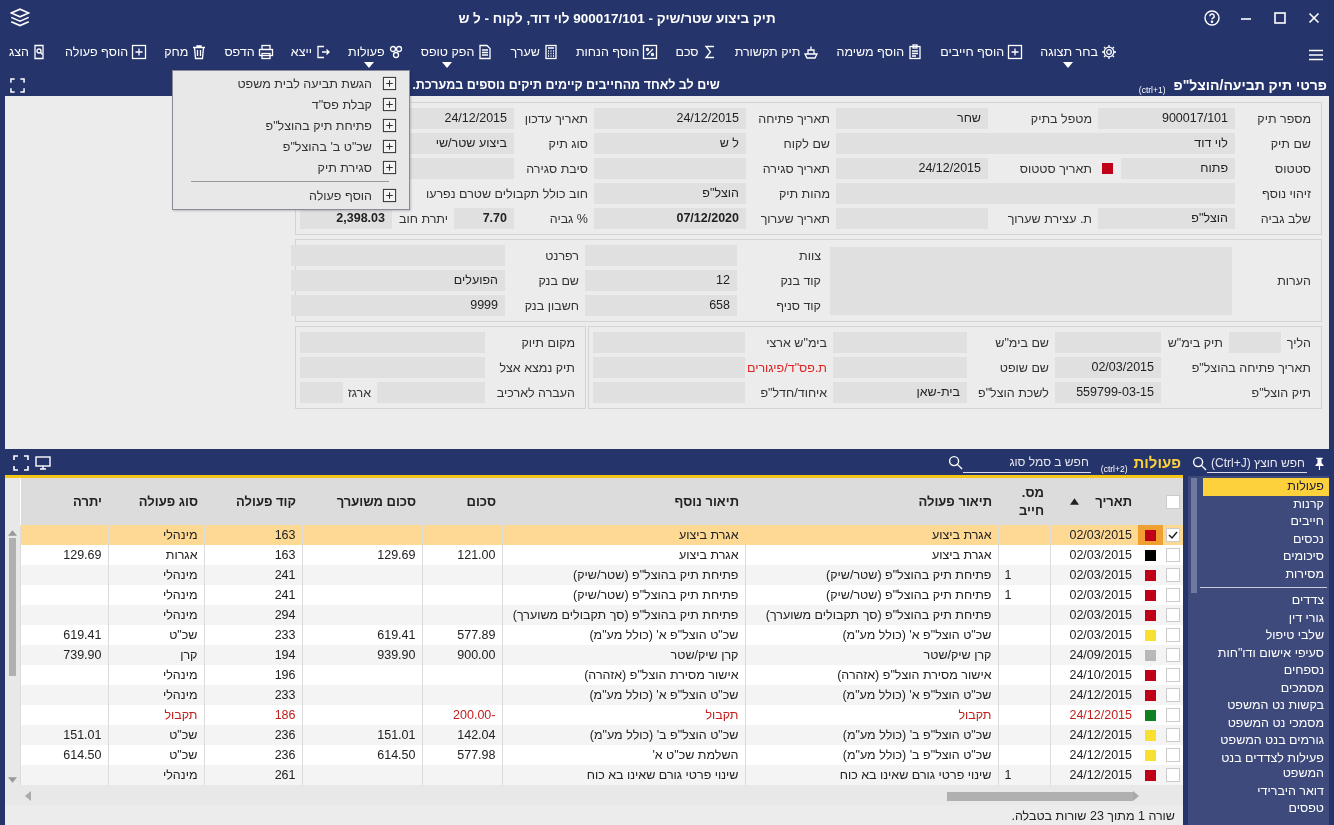 This screenshot has width=1334, height=825. What do you see at coordinates (787, 367) in the screenshot?
I see `field-label: ת.פס"ד/פיגורים` at bounding box center [787, 367].